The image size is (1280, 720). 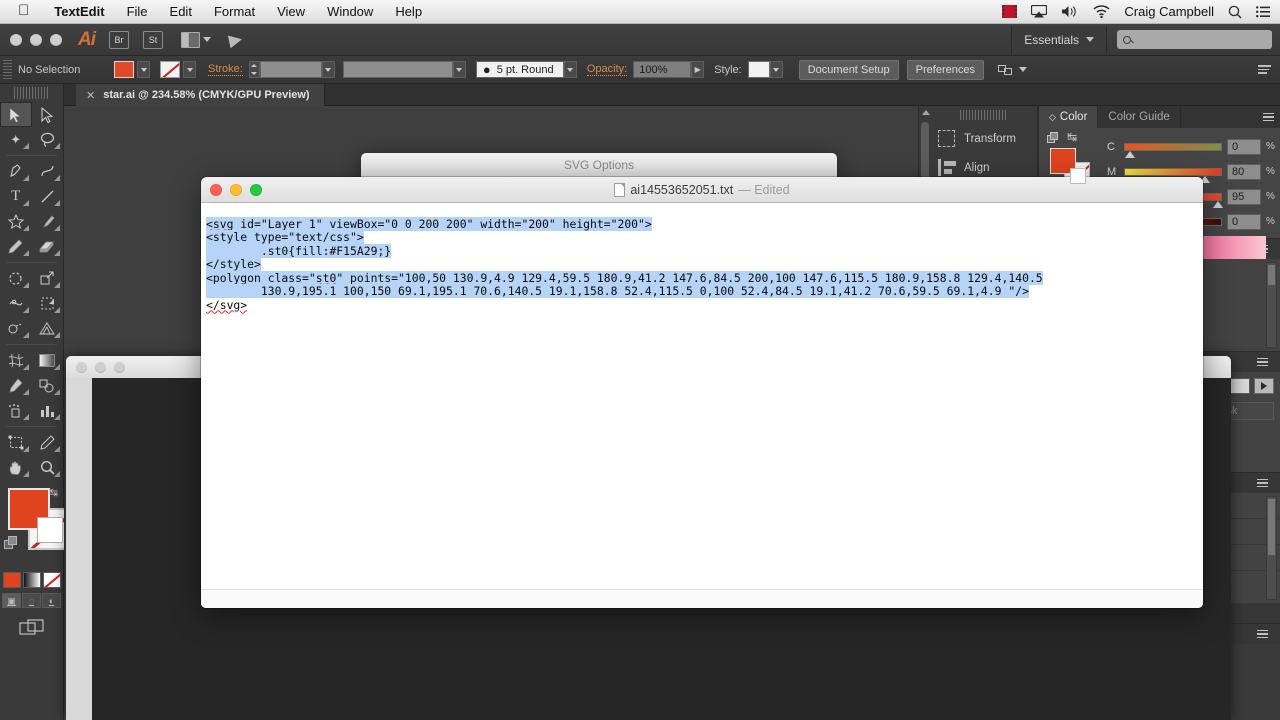 I want to click on curvature-tool, so click(x=48, y=171).